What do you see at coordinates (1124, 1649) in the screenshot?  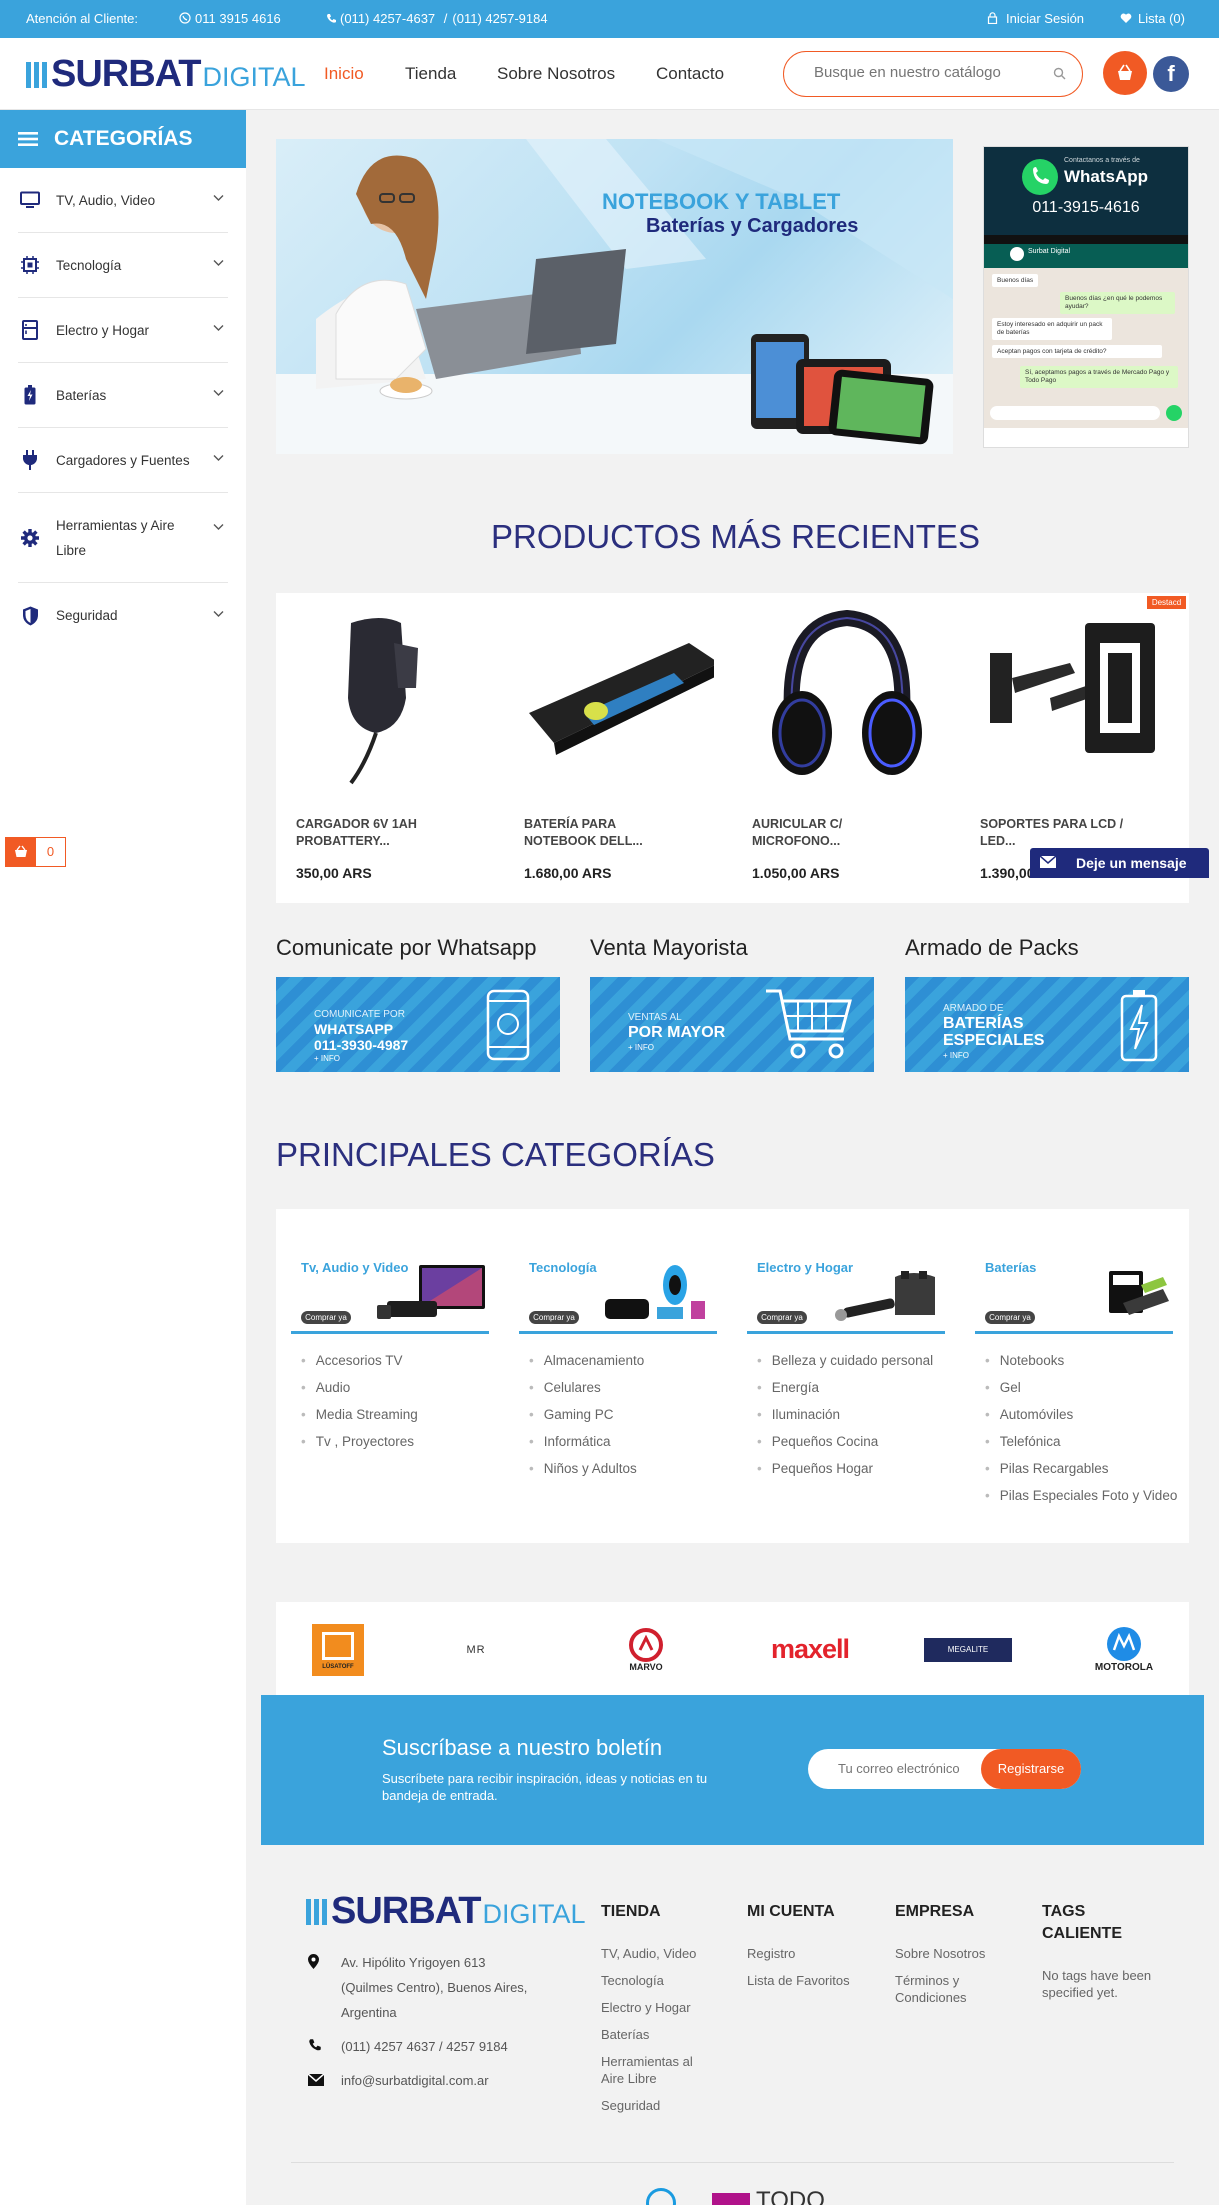 I see `brand-logo-motorola: MOTOROLA` at bounding box center [1124, 1649].